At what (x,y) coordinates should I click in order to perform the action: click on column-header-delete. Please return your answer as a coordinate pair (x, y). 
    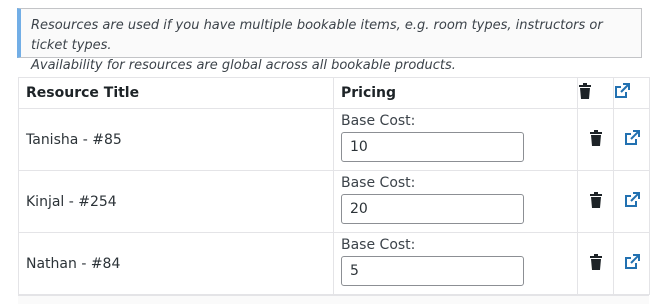
    Looking at the image, I should click on (595, 93).